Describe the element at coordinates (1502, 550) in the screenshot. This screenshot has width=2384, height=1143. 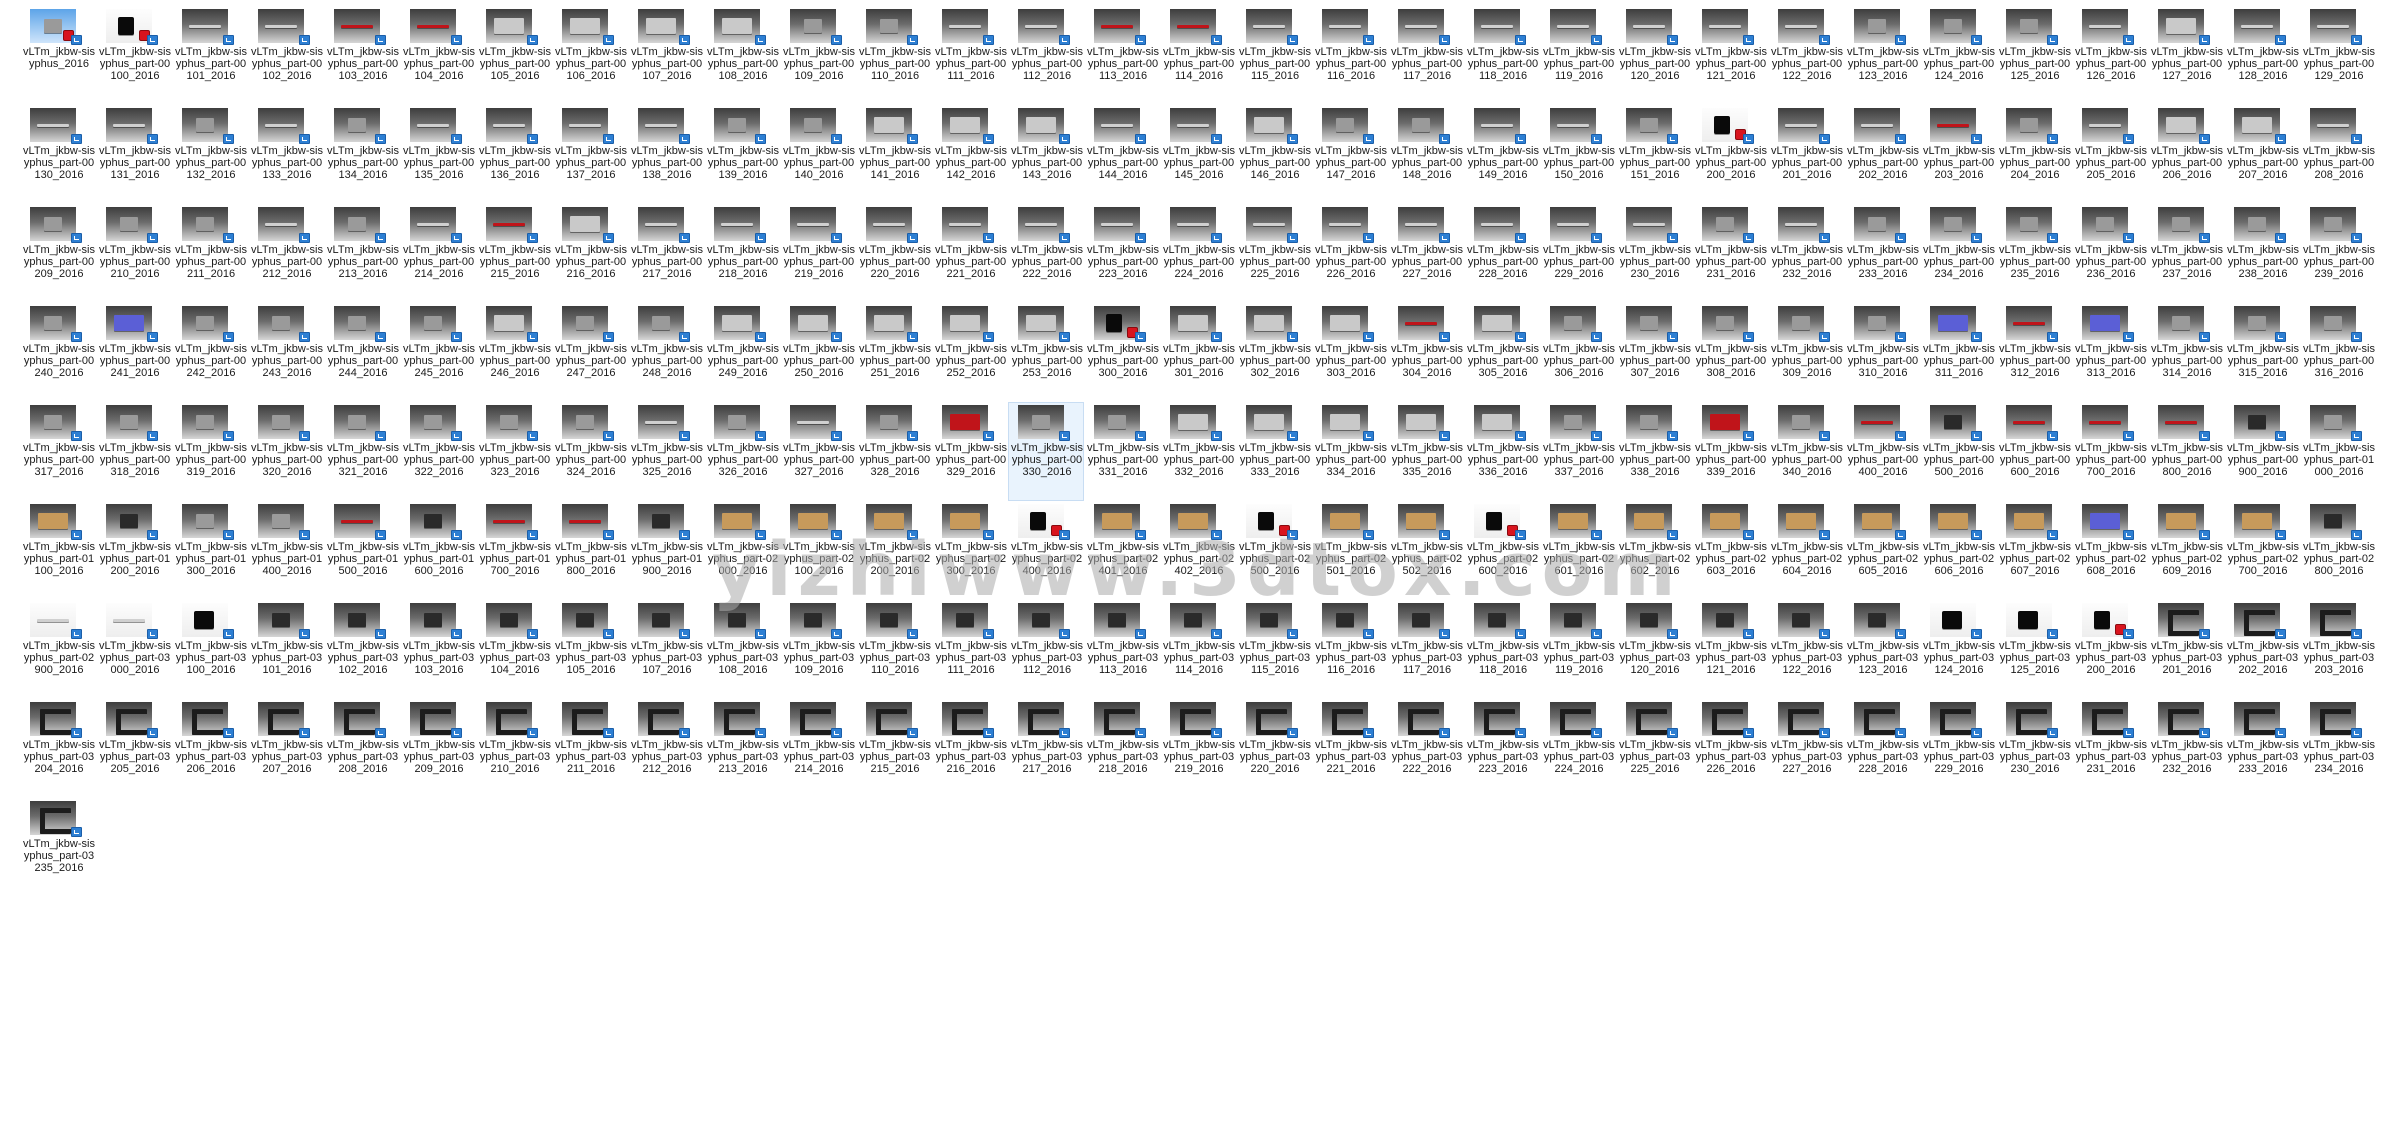
I see `file-item: vLTm_jkbw-sisyphus_part-02600_2016` at that location.